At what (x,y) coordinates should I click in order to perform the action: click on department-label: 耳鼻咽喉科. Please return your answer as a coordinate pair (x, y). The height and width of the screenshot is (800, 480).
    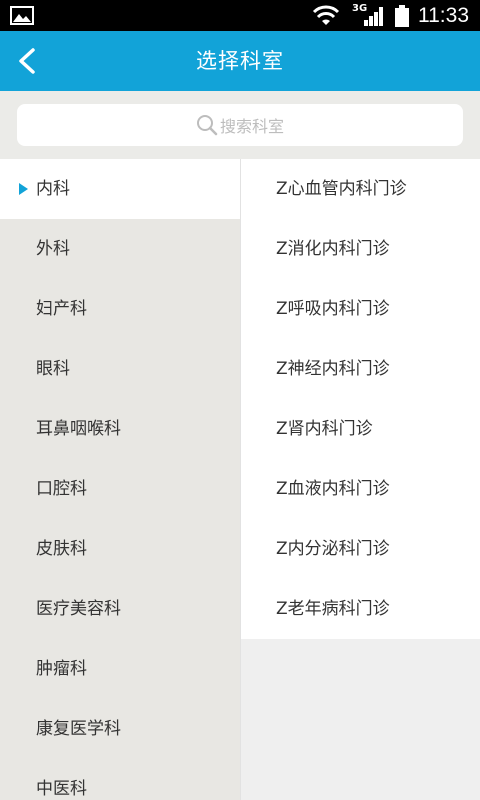
    Looking at the image, I should click on (78, 429).